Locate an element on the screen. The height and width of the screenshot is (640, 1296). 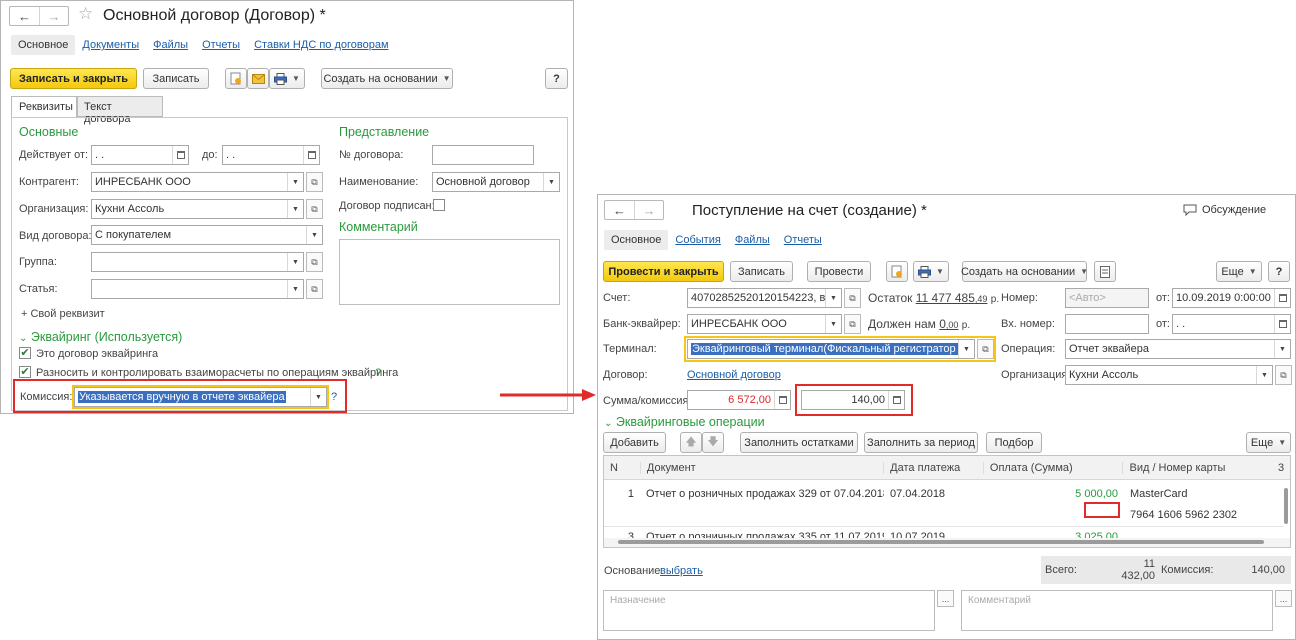
report-button is located at coordinates (1105, 271).